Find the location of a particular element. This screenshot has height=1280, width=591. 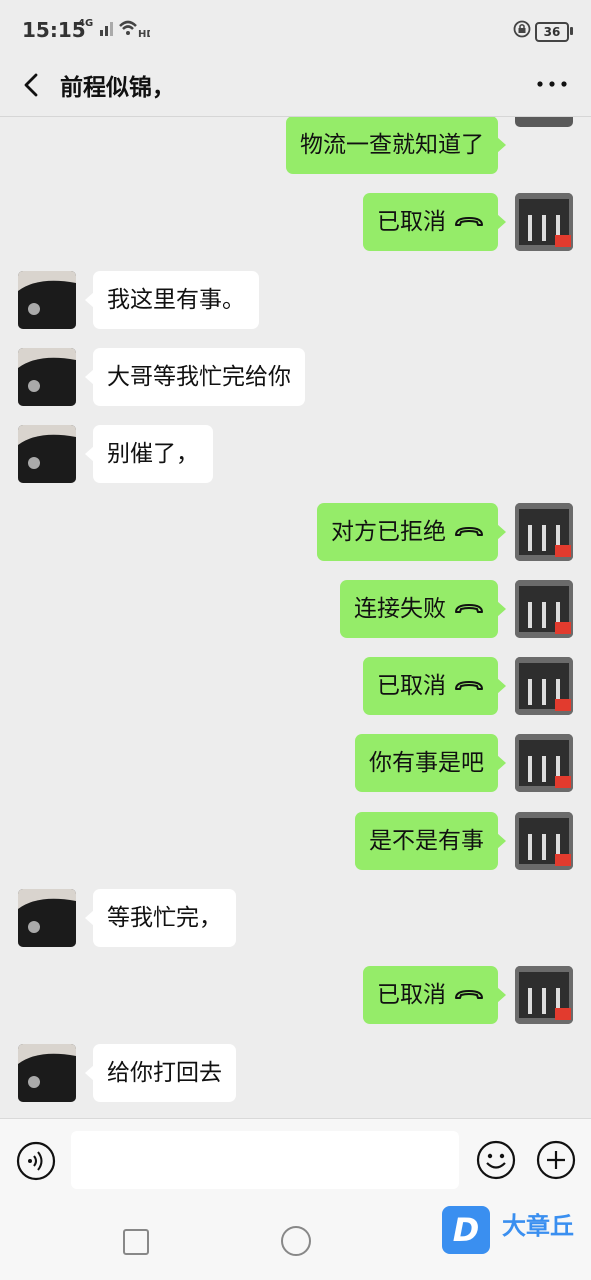

call-record-bubble: 连接失败 is located at coordinates (423, 609).